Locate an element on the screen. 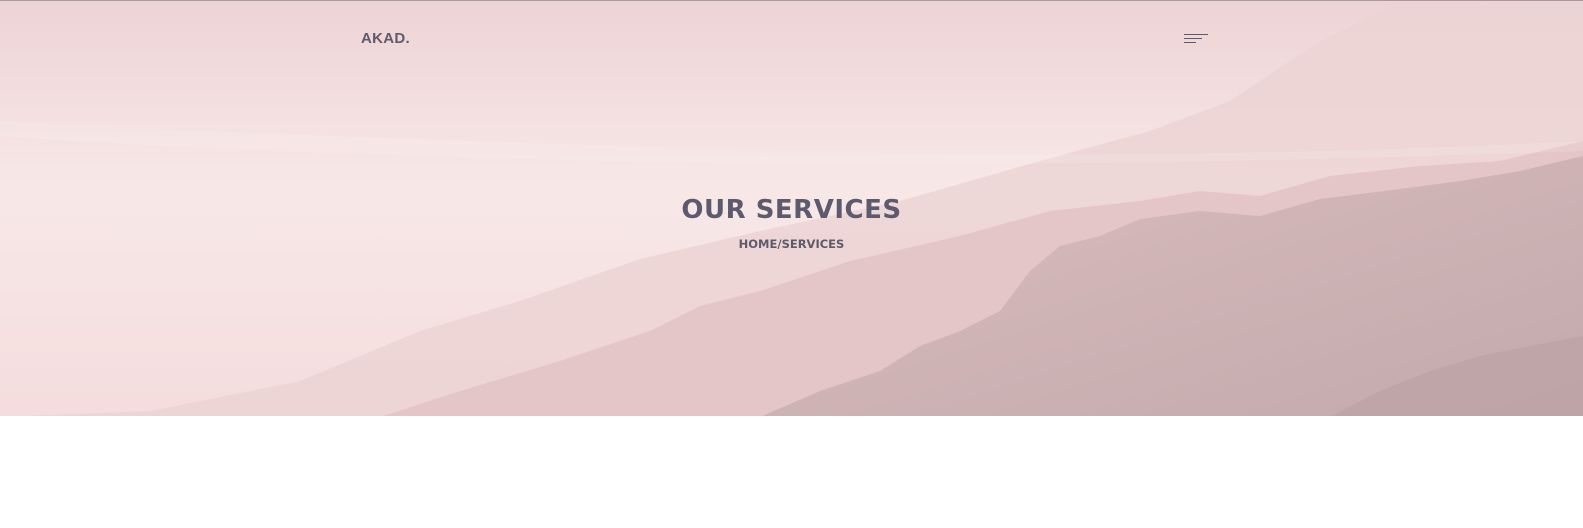  menu-toggle-button is located at coordinates (1197, 39).